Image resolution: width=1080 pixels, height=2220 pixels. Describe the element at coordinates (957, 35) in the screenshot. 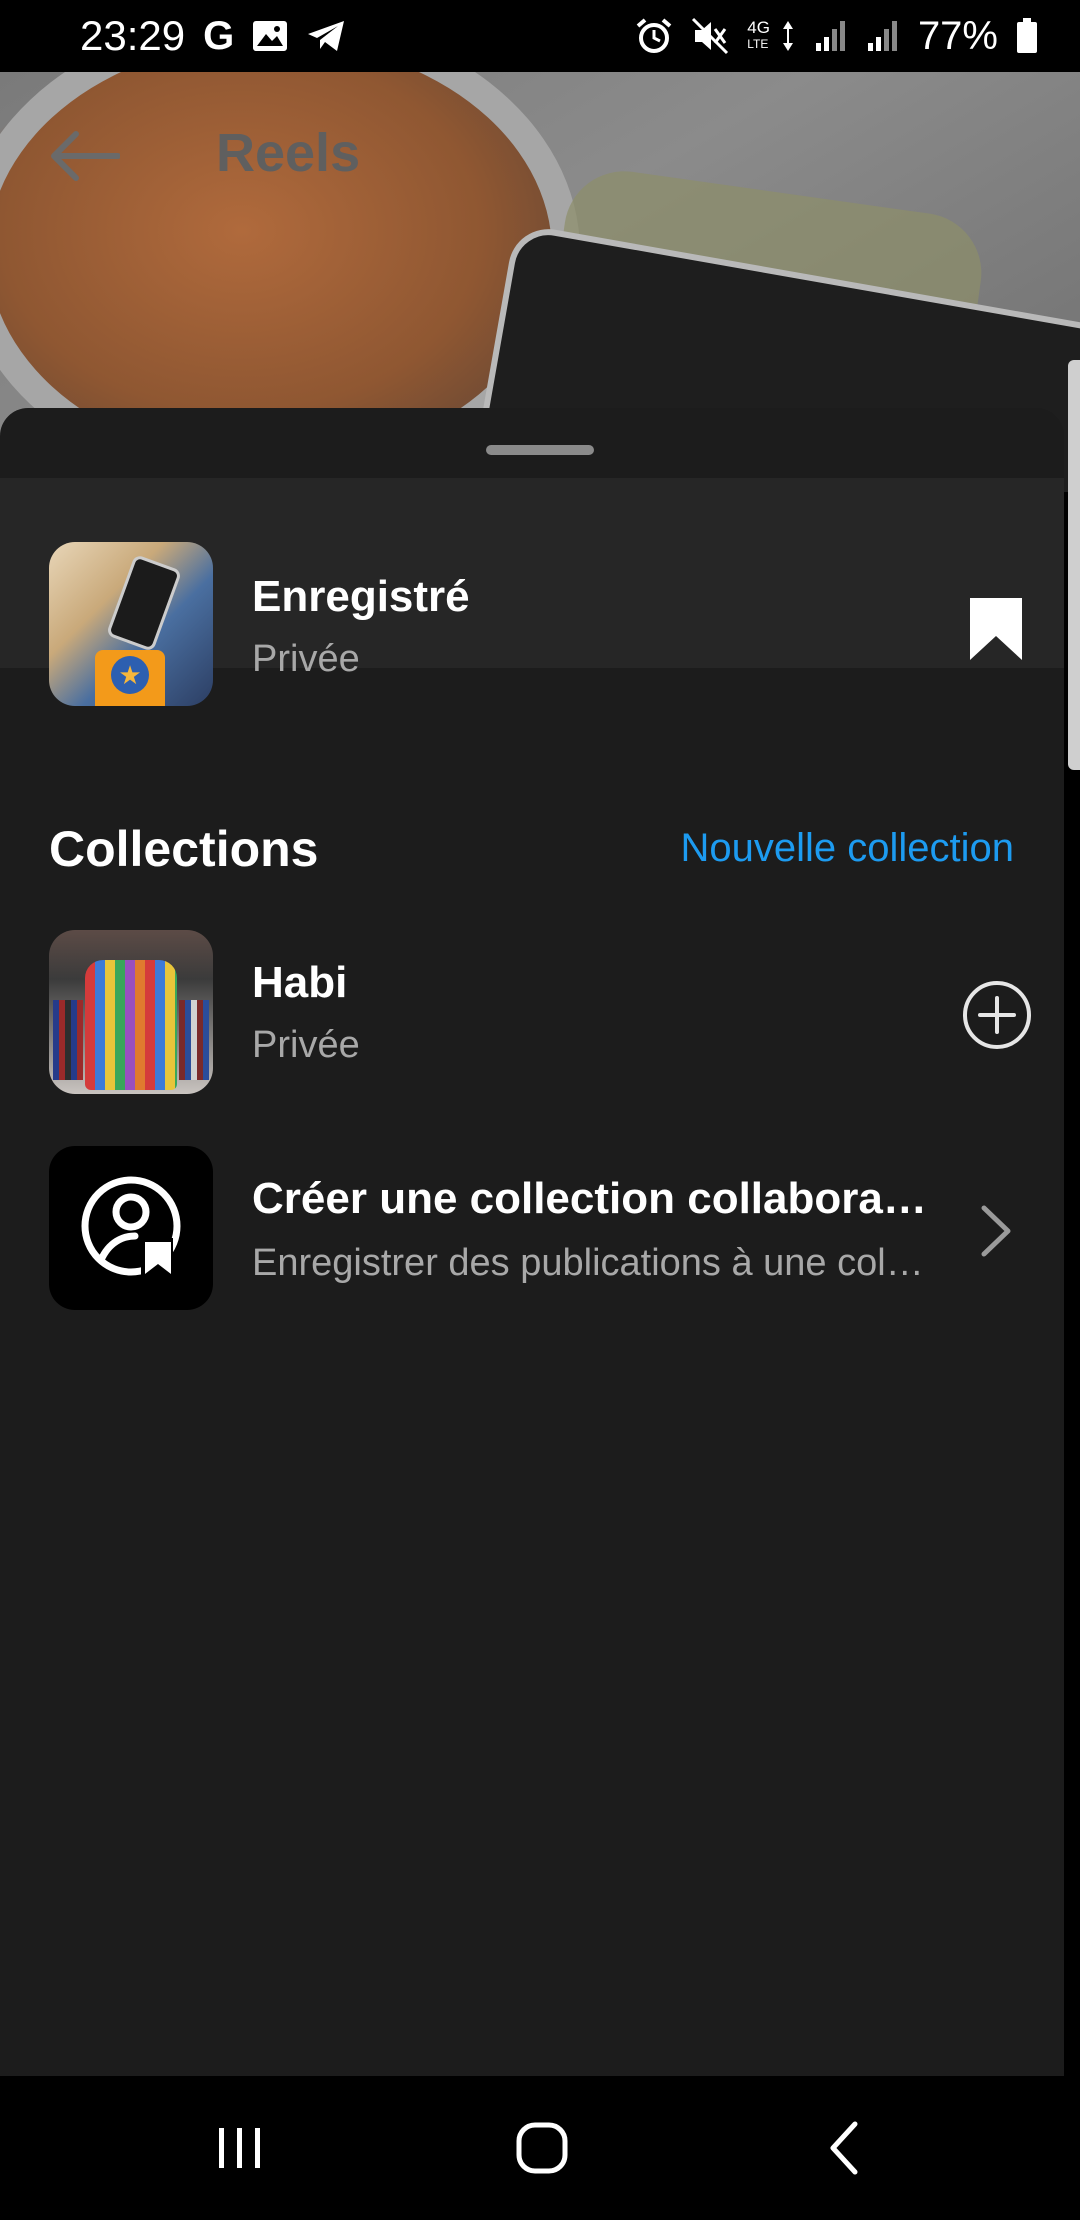

I see `battery-percent: 77%` at that location.